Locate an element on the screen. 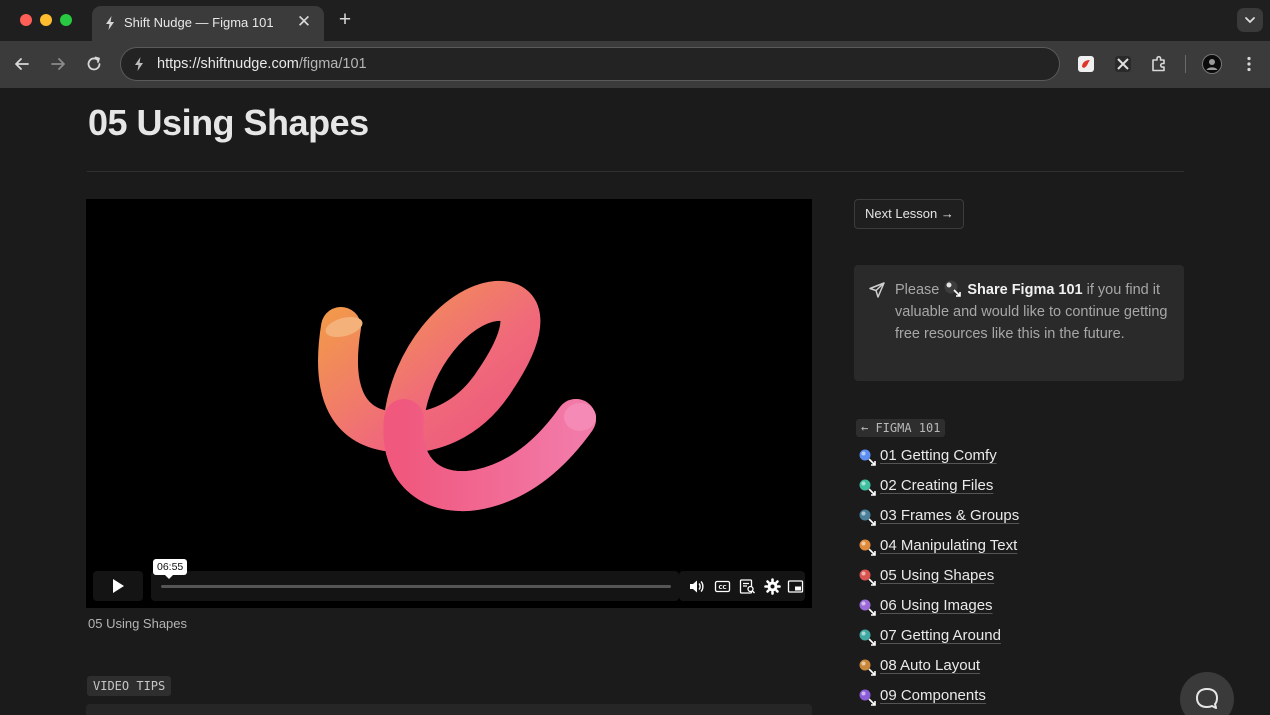 This screenshot has height=715, width=1270. video-control-group: CC is located at coordinates (742, 586).